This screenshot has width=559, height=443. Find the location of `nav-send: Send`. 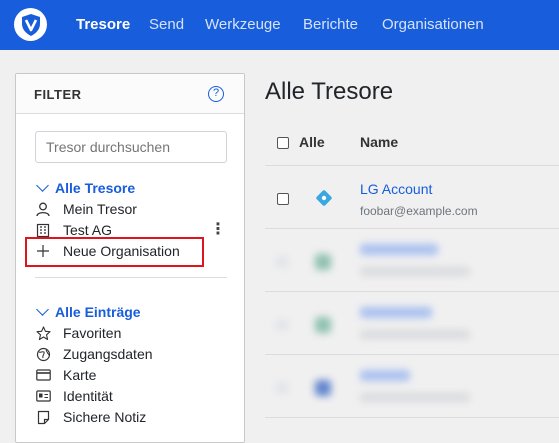

nav-send: Send is located at coordinates (166, 24).